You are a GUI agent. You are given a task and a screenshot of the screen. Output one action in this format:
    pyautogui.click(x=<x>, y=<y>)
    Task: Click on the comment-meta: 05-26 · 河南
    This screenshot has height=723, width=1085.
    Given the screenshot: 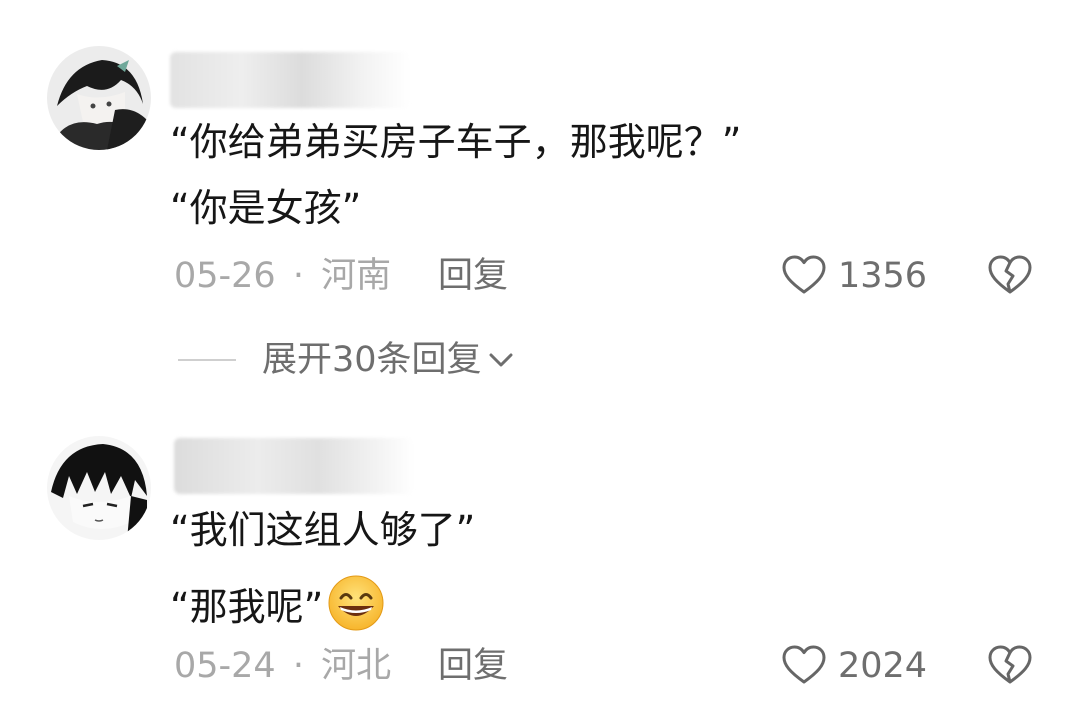 What is the action you would take?
    pyautogui.click(x=282, y=276)
    